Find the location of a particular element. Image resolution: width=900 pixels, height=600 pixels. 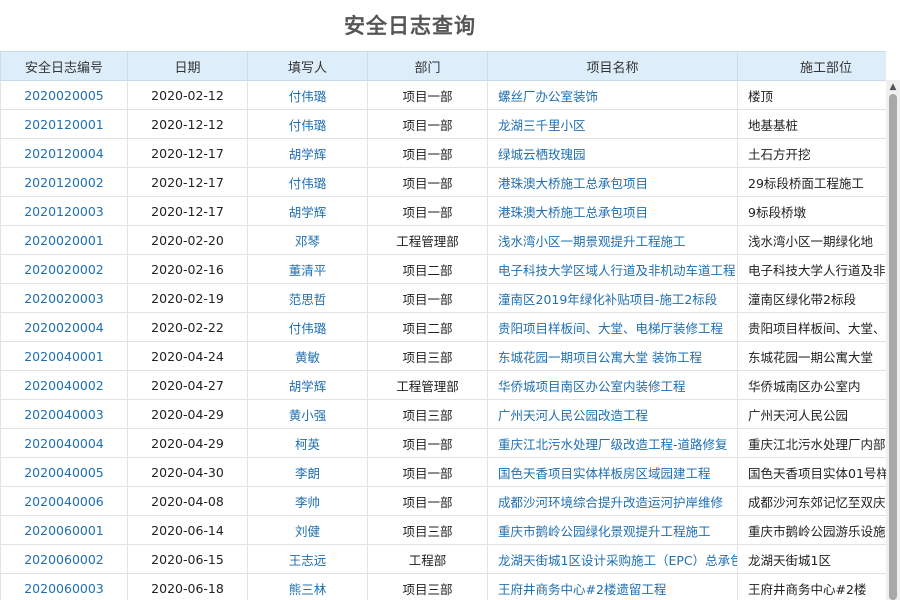

vertical-scrollbar: ▲ is located at coordinates (893, 340).